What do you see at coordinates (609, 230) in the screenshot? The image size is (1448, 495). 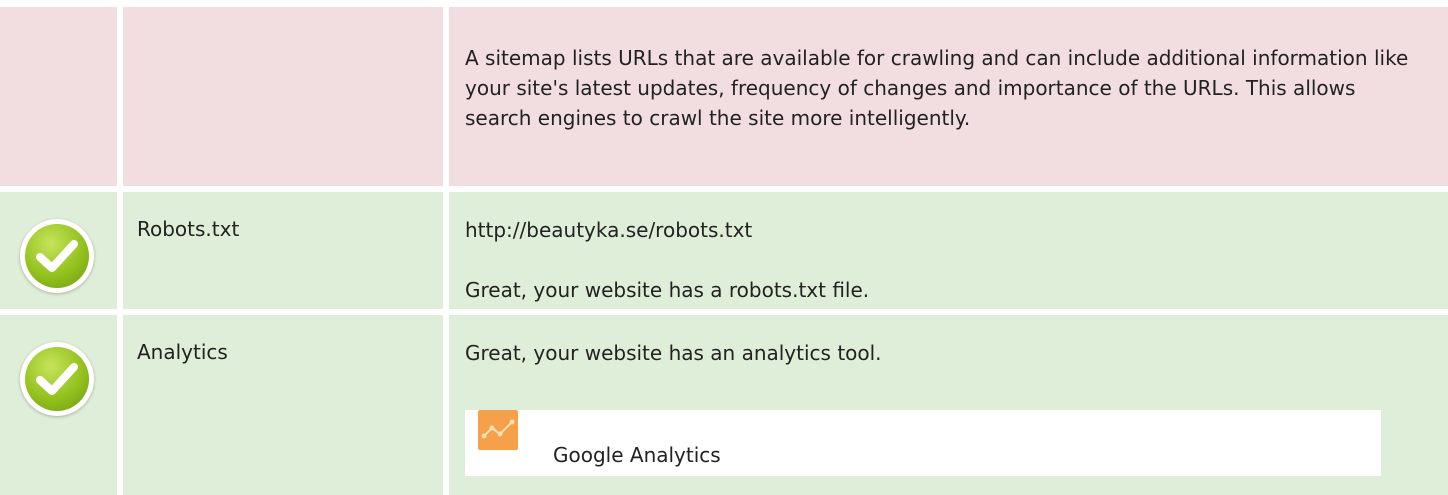 I see `robots-url: http://beautyka.se/robots.txt` at bounding box center [609, 230].